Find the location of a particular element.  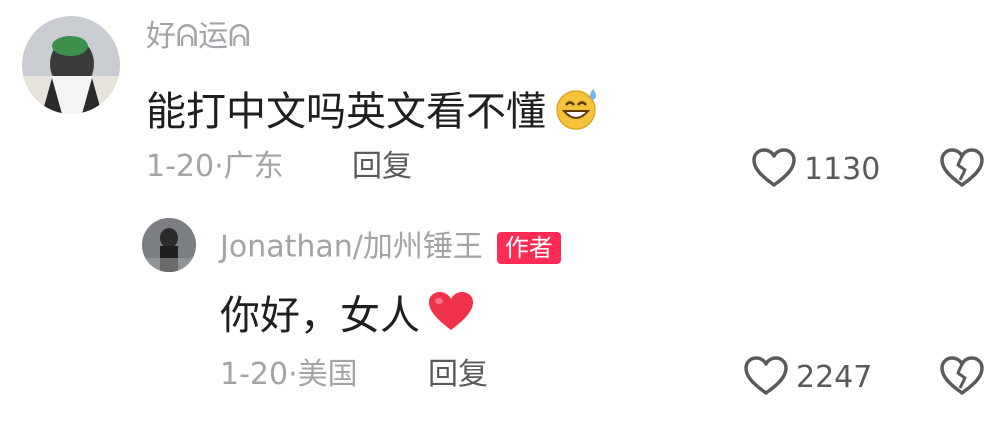

comment-body: 你好，女人 is located at coordinates (320, 315).